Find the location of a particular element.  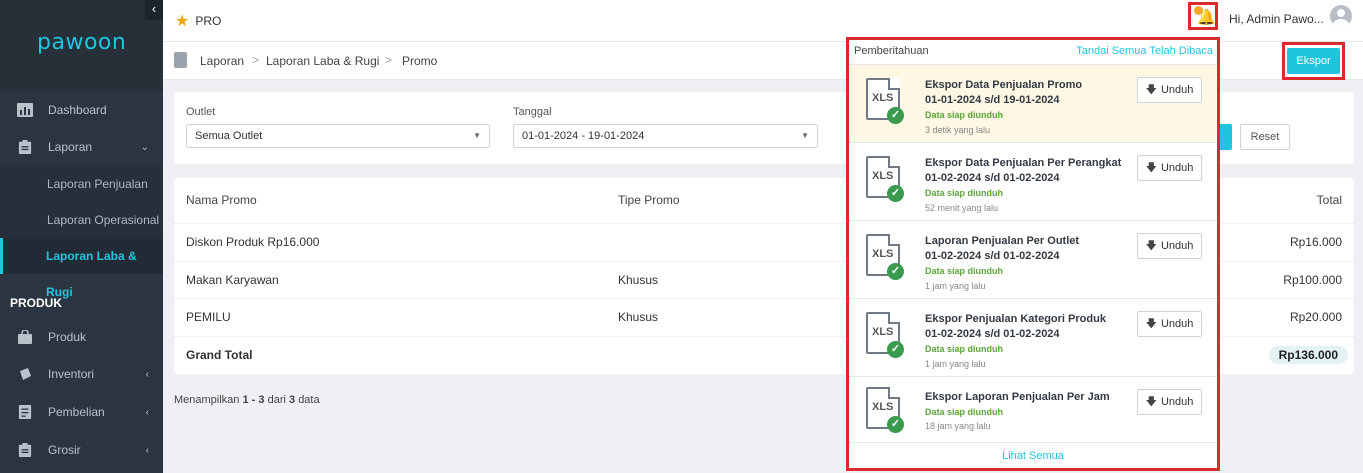

sidebar-item-laporan-penjualan: Laporan Penjualan is located at coordinates (81, 184).